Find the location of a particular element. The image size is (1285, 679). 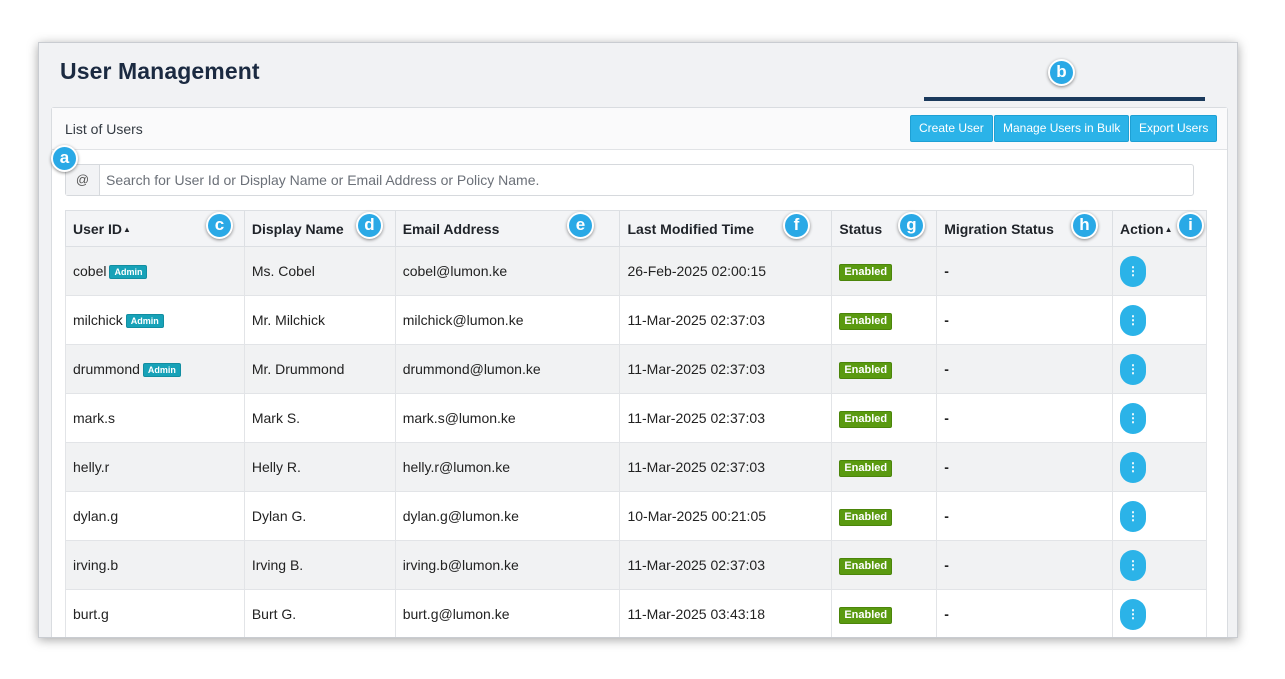

column-label: User ID is located at coordinates (98, 228).